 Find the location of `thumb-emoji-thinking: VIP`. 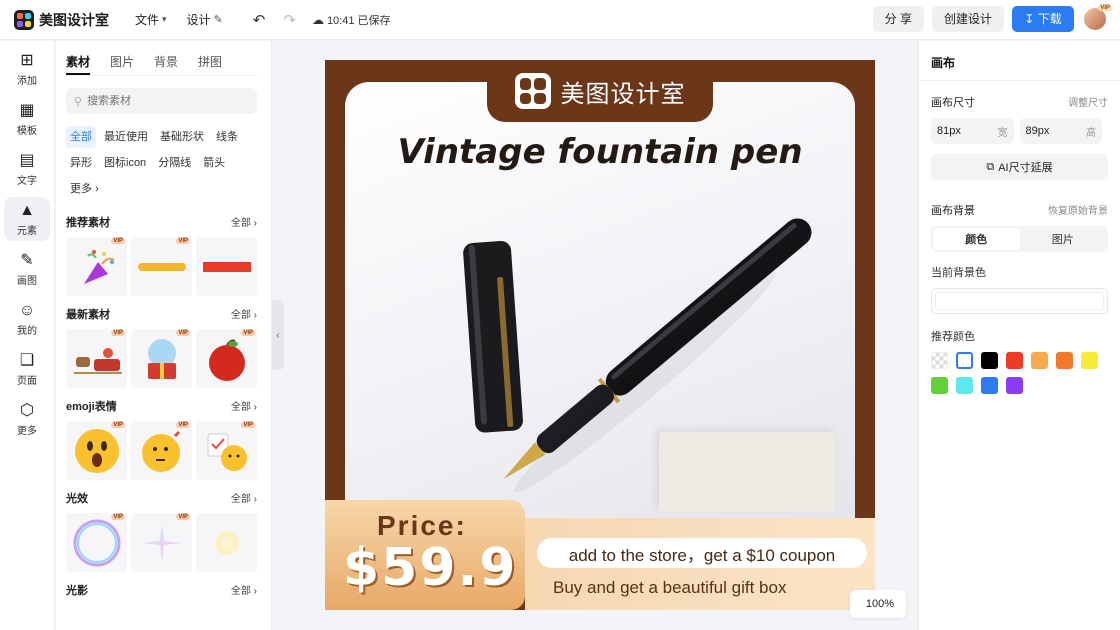

thumb-emoji-thinking: VIP is located at coordinates (161, 450).